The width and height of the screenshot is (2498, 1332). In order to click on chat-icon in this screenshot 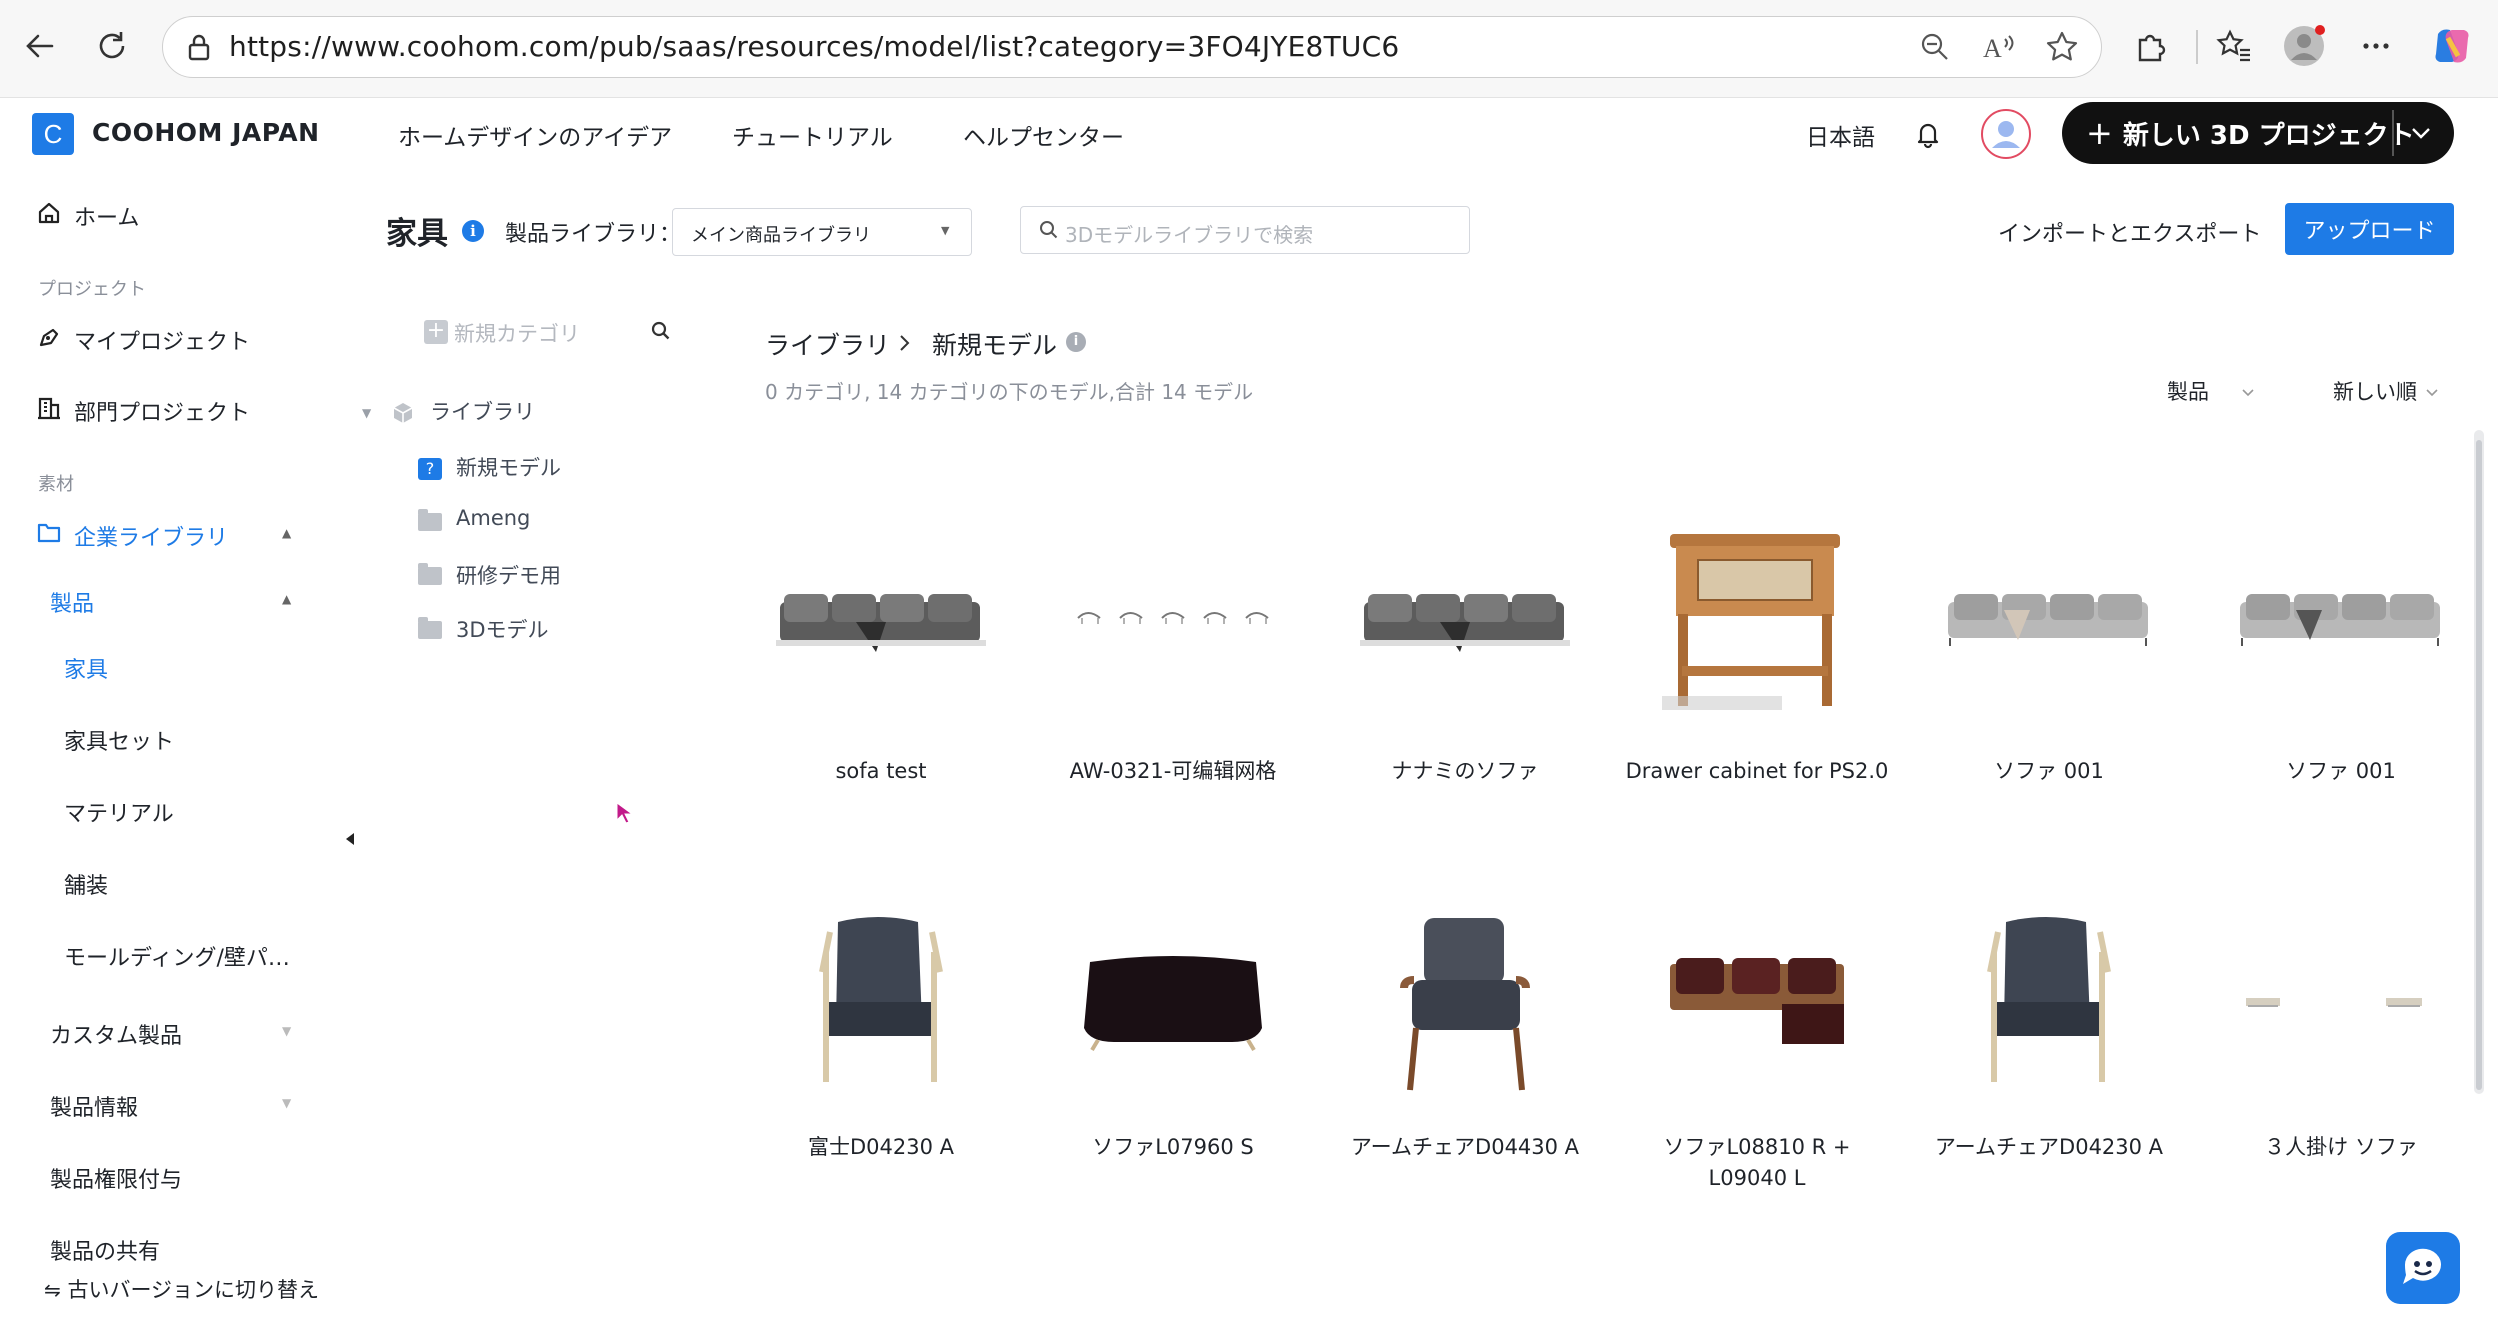, I will do `click(2422, 1266)`.